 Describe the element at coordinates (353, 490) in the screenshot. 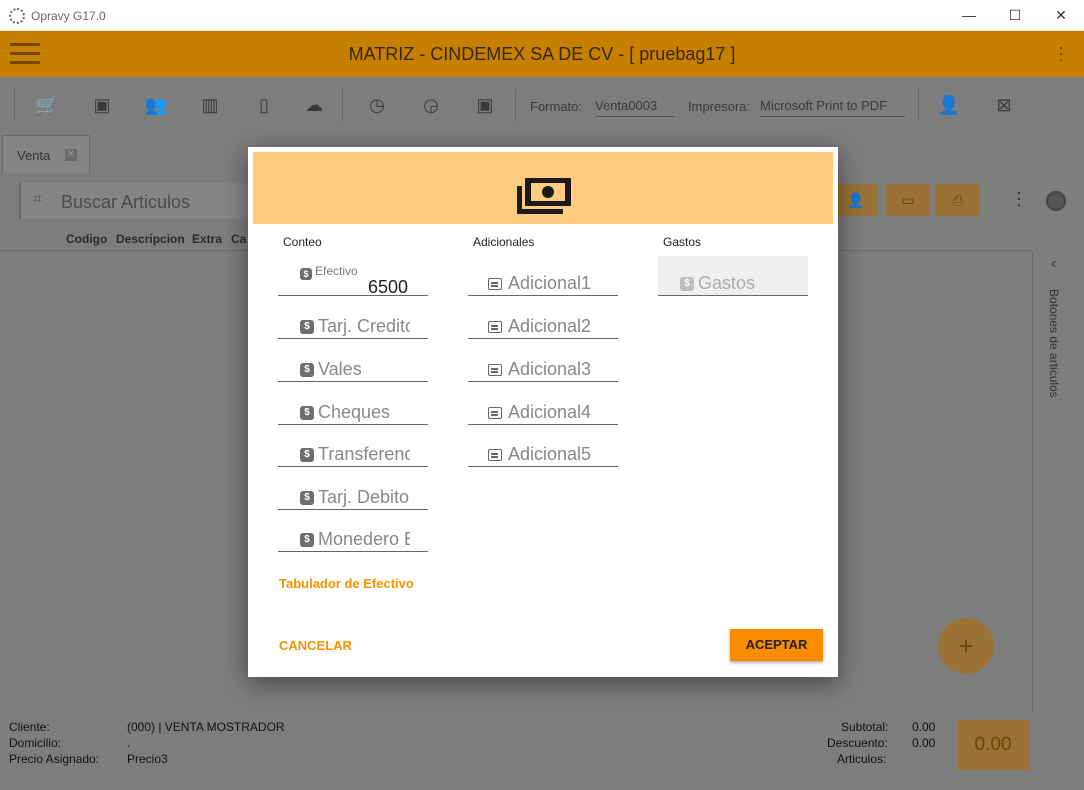

I see `tarj-debito-field: $ Tarj. Debito` at that location.